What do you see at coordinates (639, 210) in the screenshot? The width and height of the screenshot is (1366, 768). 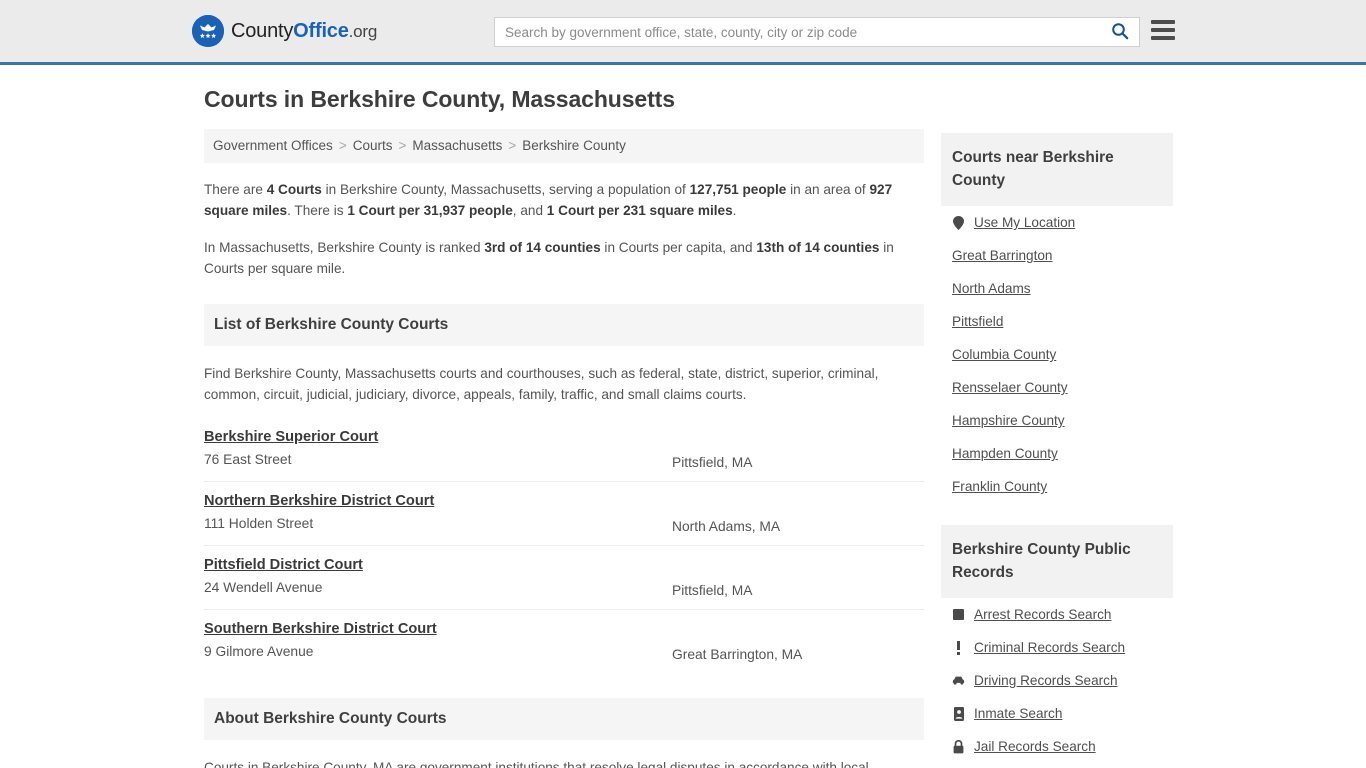 I see `stat-per-area: 1 Court per 231 square miles` at bounding box center [639, 210].